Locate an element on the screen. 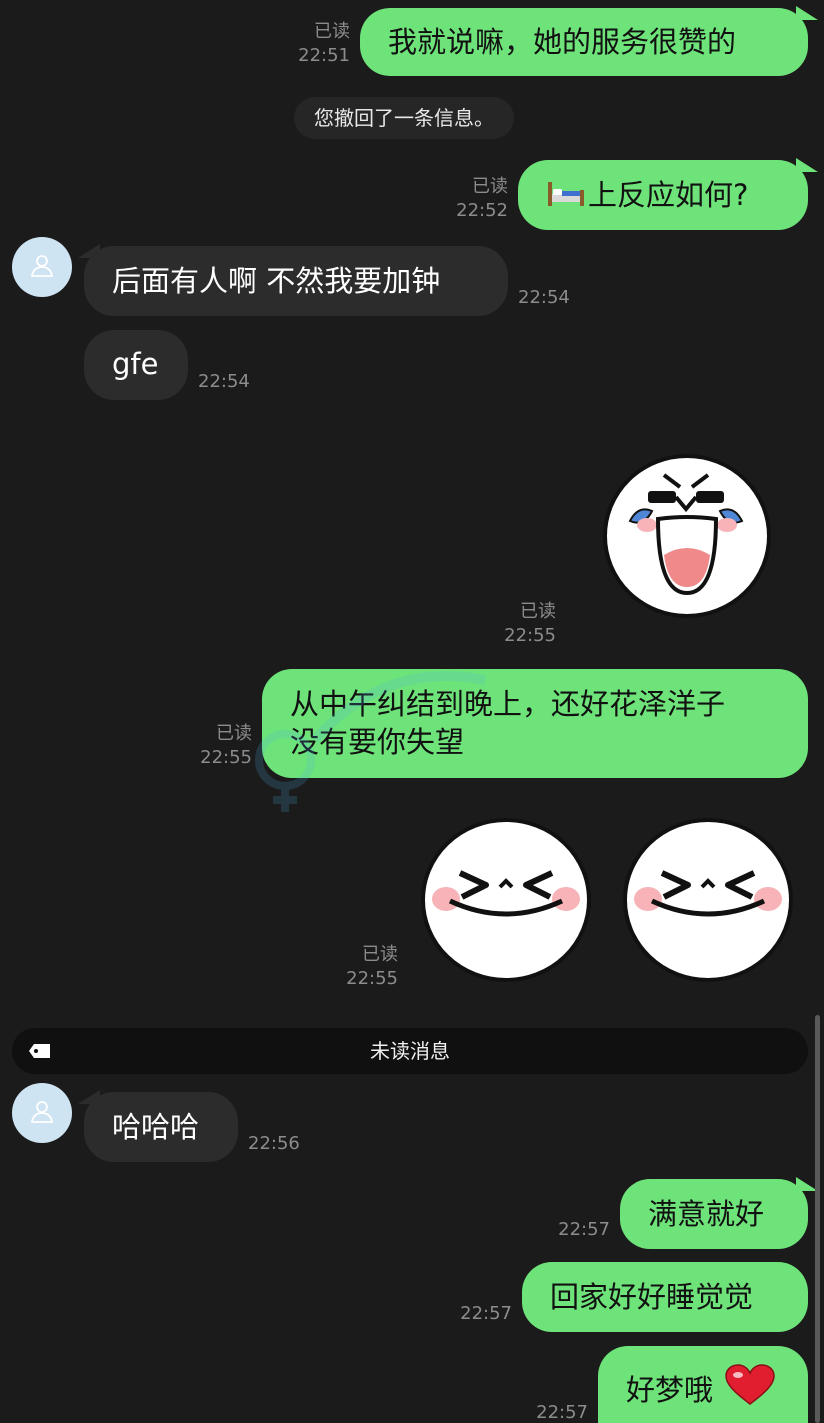  outgoing-message-bubble: 回家好好睡觉觉 is located at coordinates (665, 1297).